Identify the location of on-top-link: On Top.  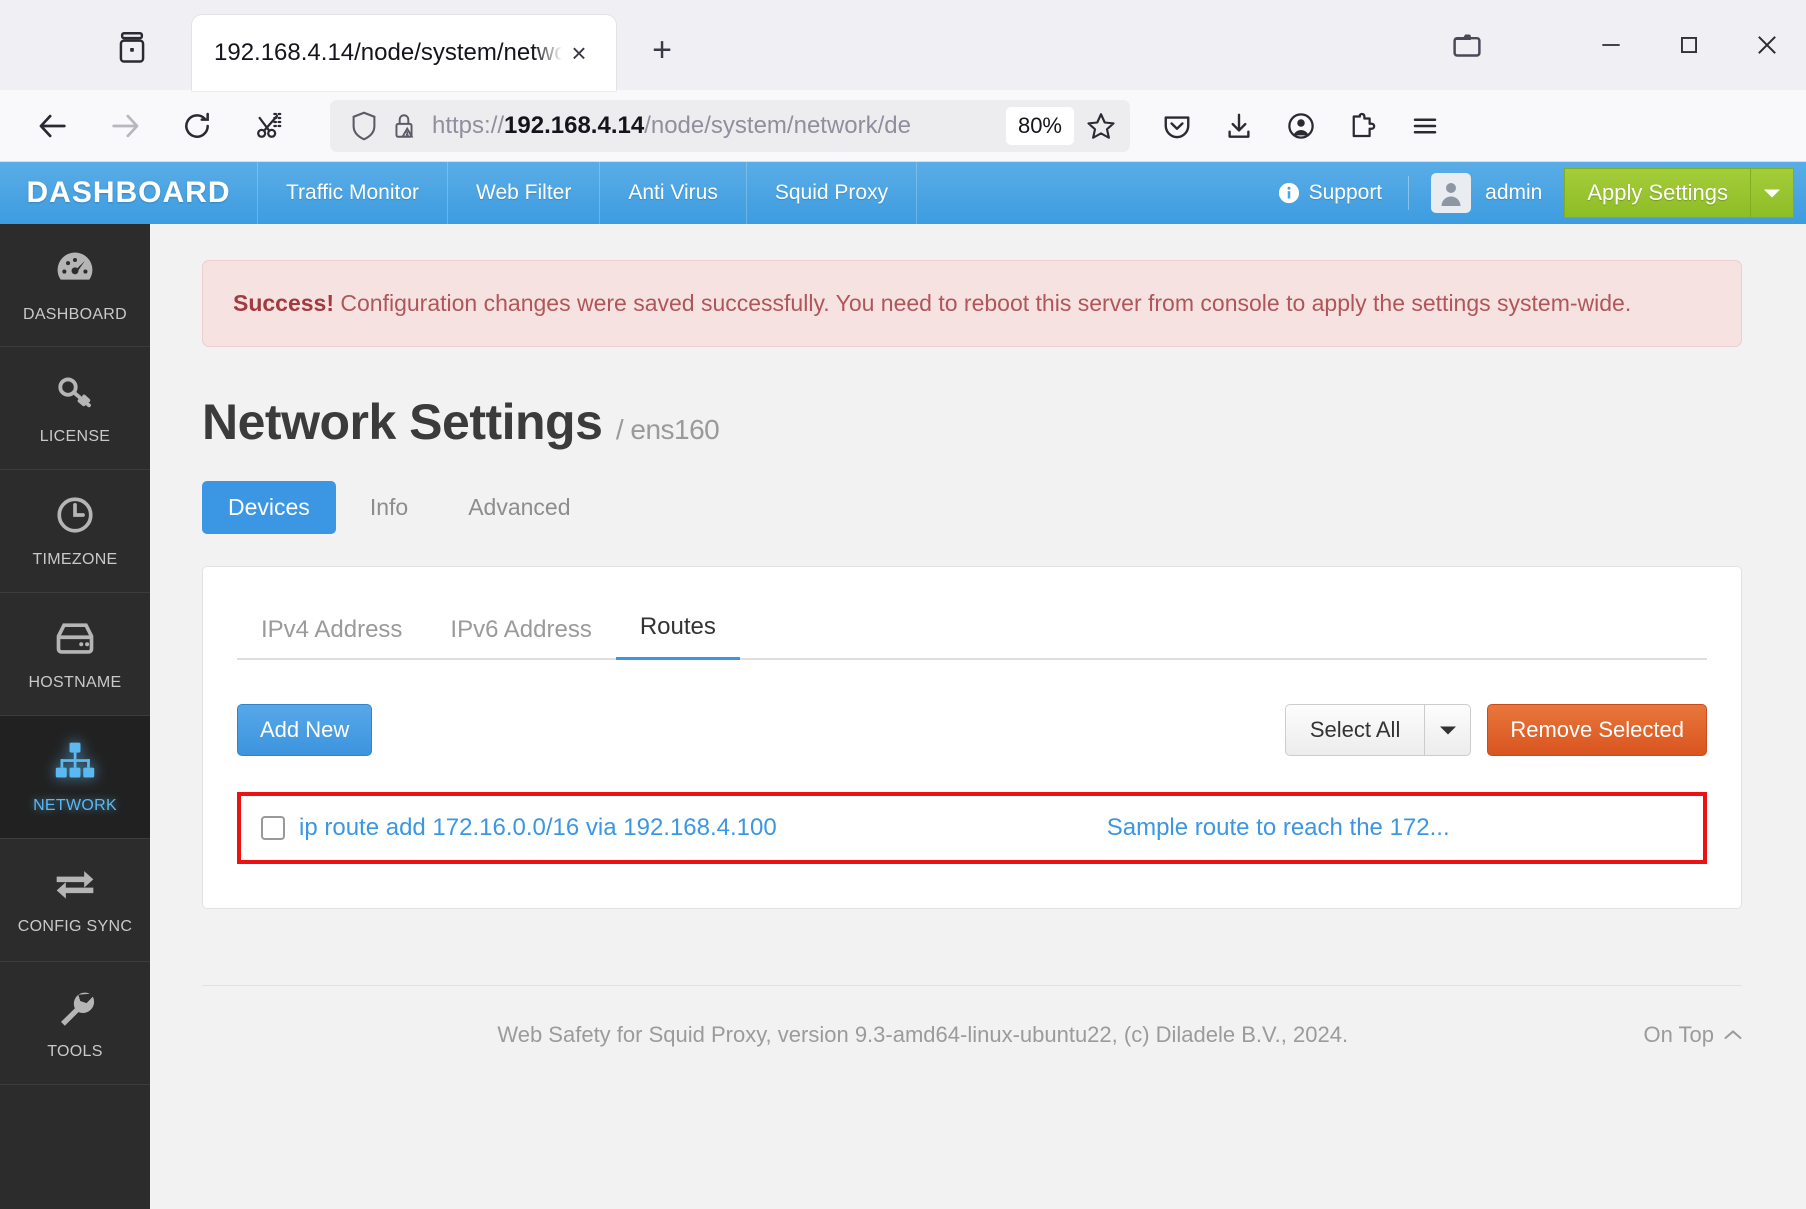
(1692, 1035).